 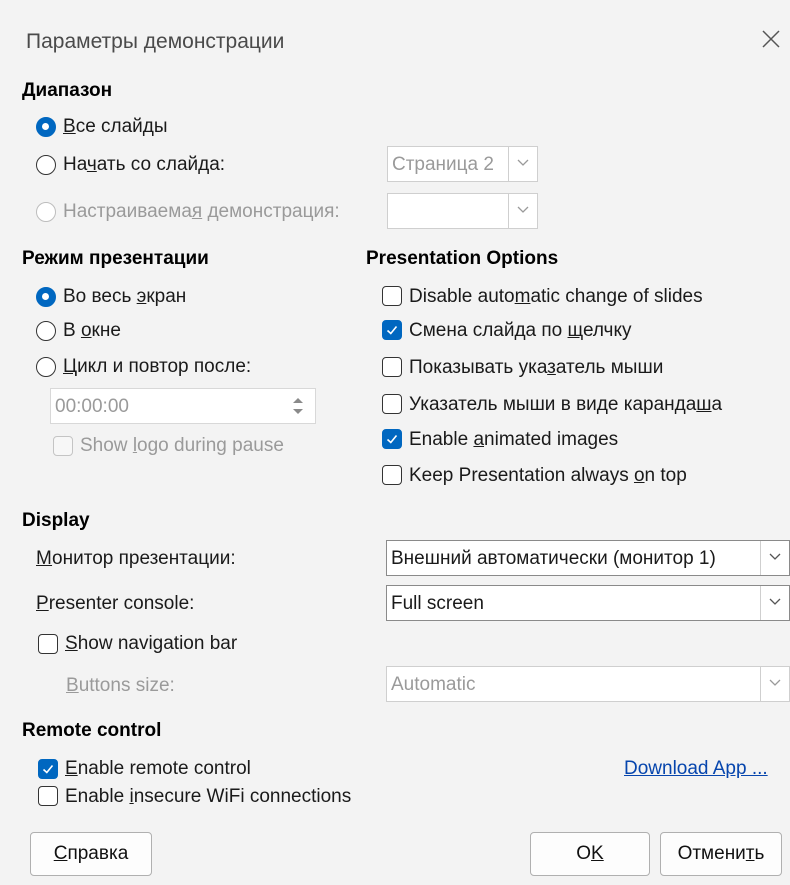 I want to click on window-label: В окне, so click(x=92, y=330).